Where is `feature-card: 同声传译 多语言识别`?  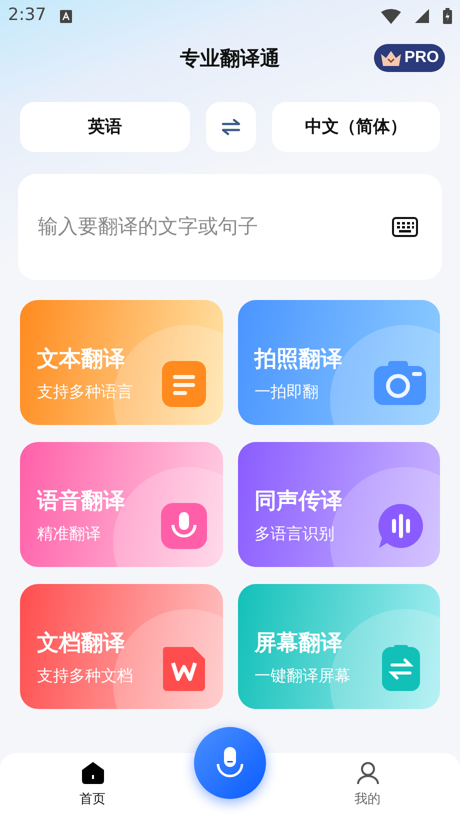
feature-card: 同声传译 多语言识别 is located at coordinates (339, 504).